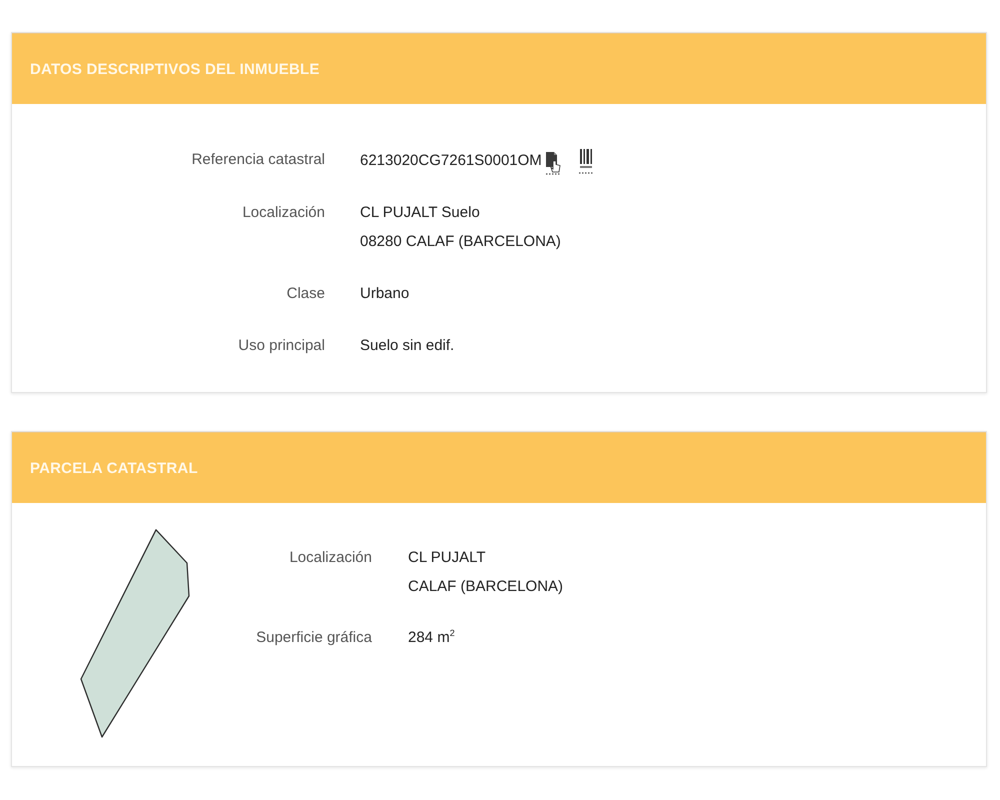  I want to click on field-value: Urbano, so click(385, 294).